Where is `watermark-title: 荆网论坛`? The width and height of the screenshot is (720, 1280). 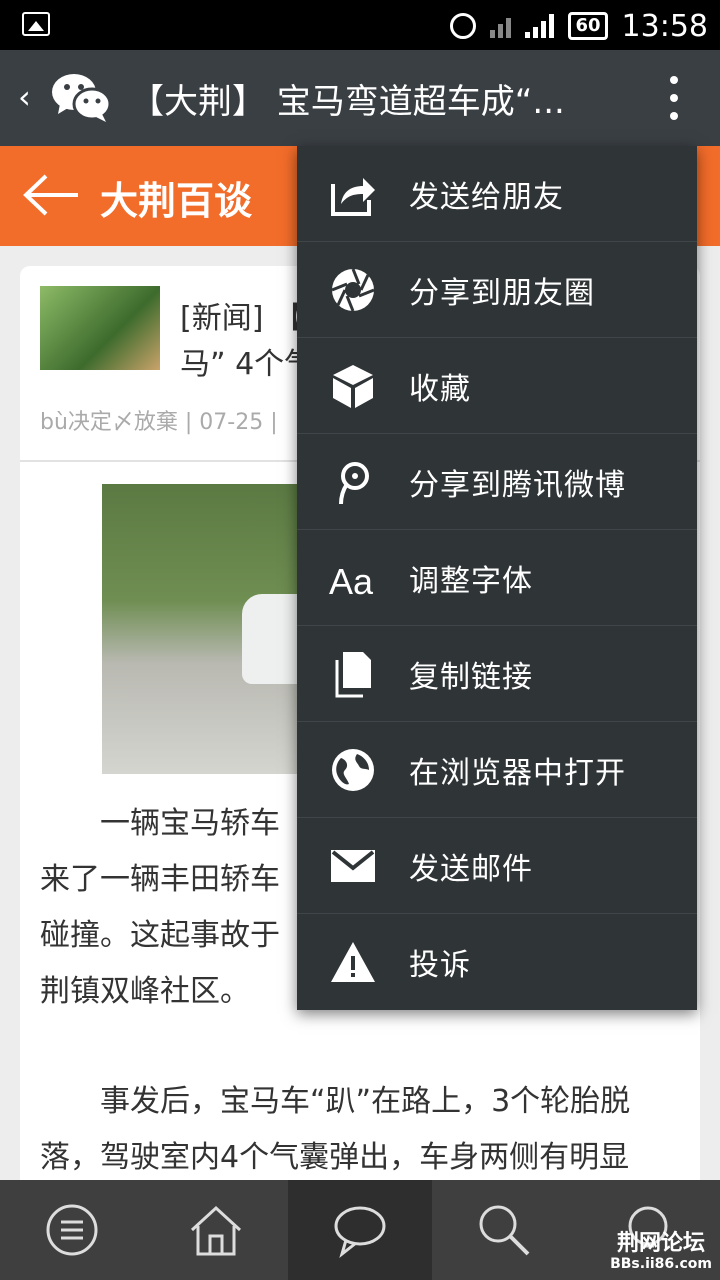
watermark-title: 荆网论坛 is located at coordinates (661, 1243).